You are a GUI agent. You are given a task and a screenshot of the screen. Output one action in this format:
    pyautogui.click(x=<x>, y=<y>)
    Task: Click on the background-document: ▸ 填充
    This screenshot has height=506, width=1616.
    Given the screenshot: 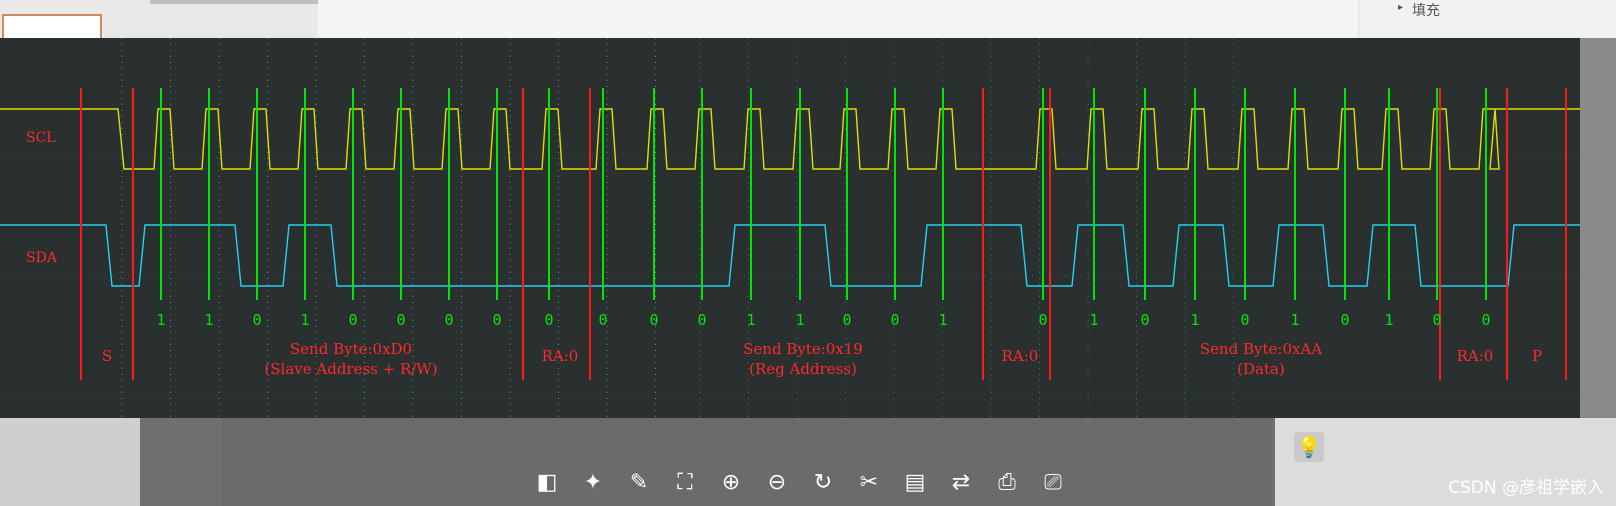 What is the action you would take?
    pyautogui.click(x=808, y=20)
    